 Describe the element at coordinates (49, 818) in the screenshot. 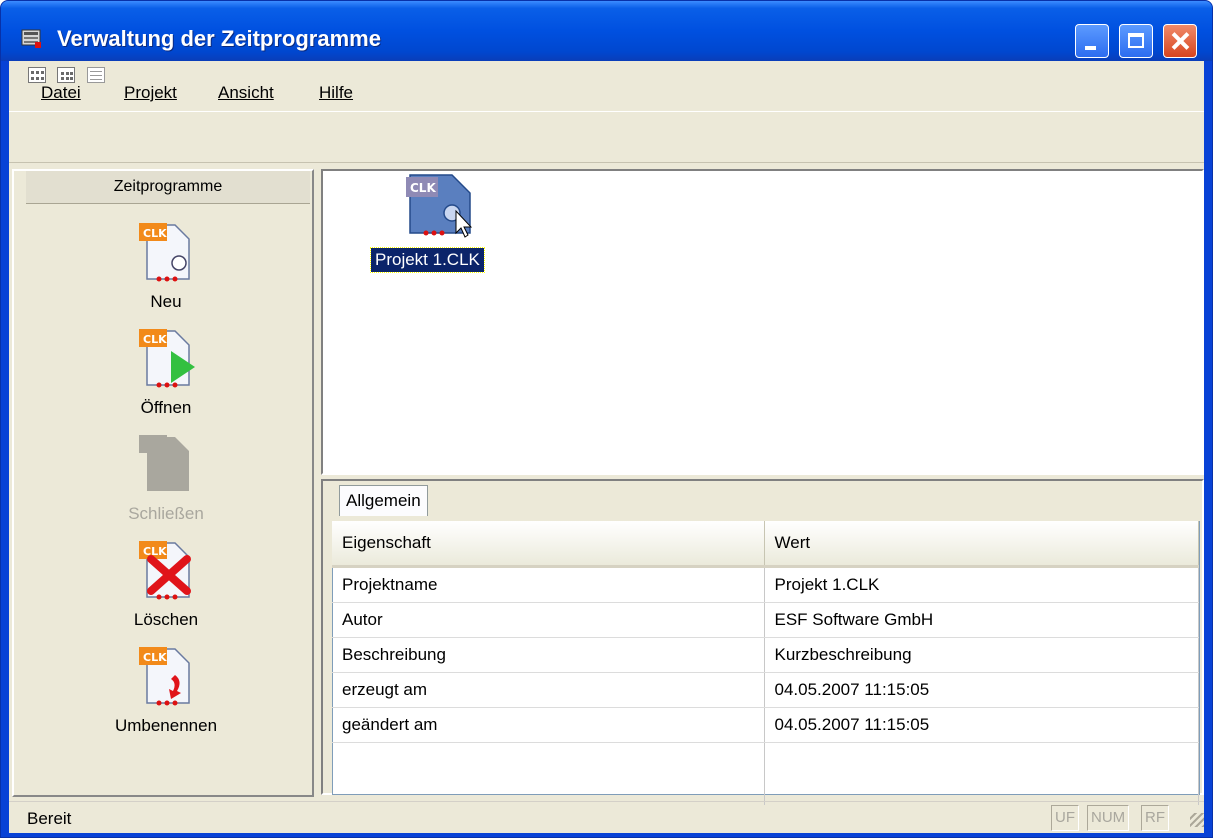

I see `status-text: Bereit` at that location.